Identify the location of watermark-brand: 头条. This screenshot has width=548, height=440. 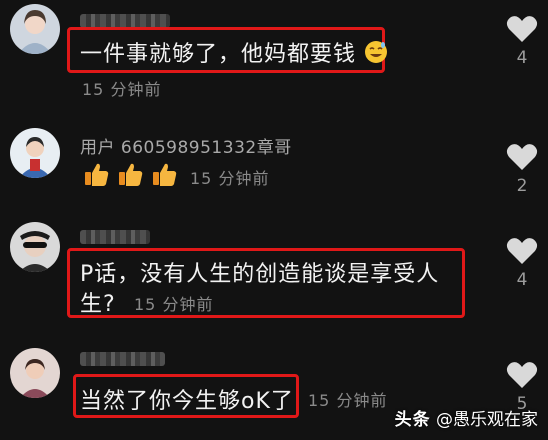
(412, 420).